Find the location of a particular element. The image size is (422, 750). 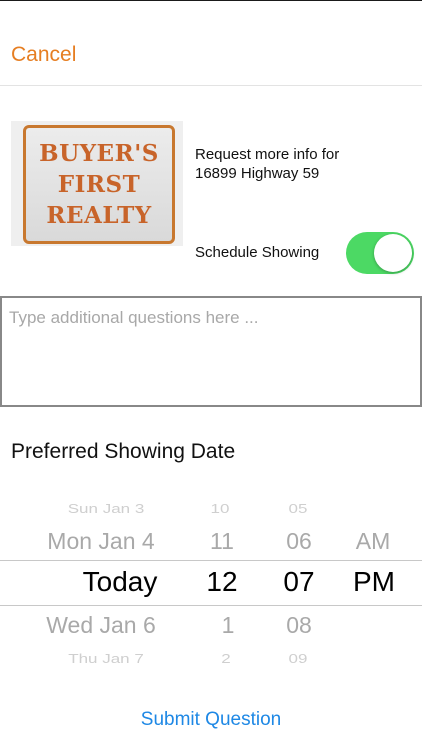

picker-minute-selected: 07 is located at coordinates (298, 582).